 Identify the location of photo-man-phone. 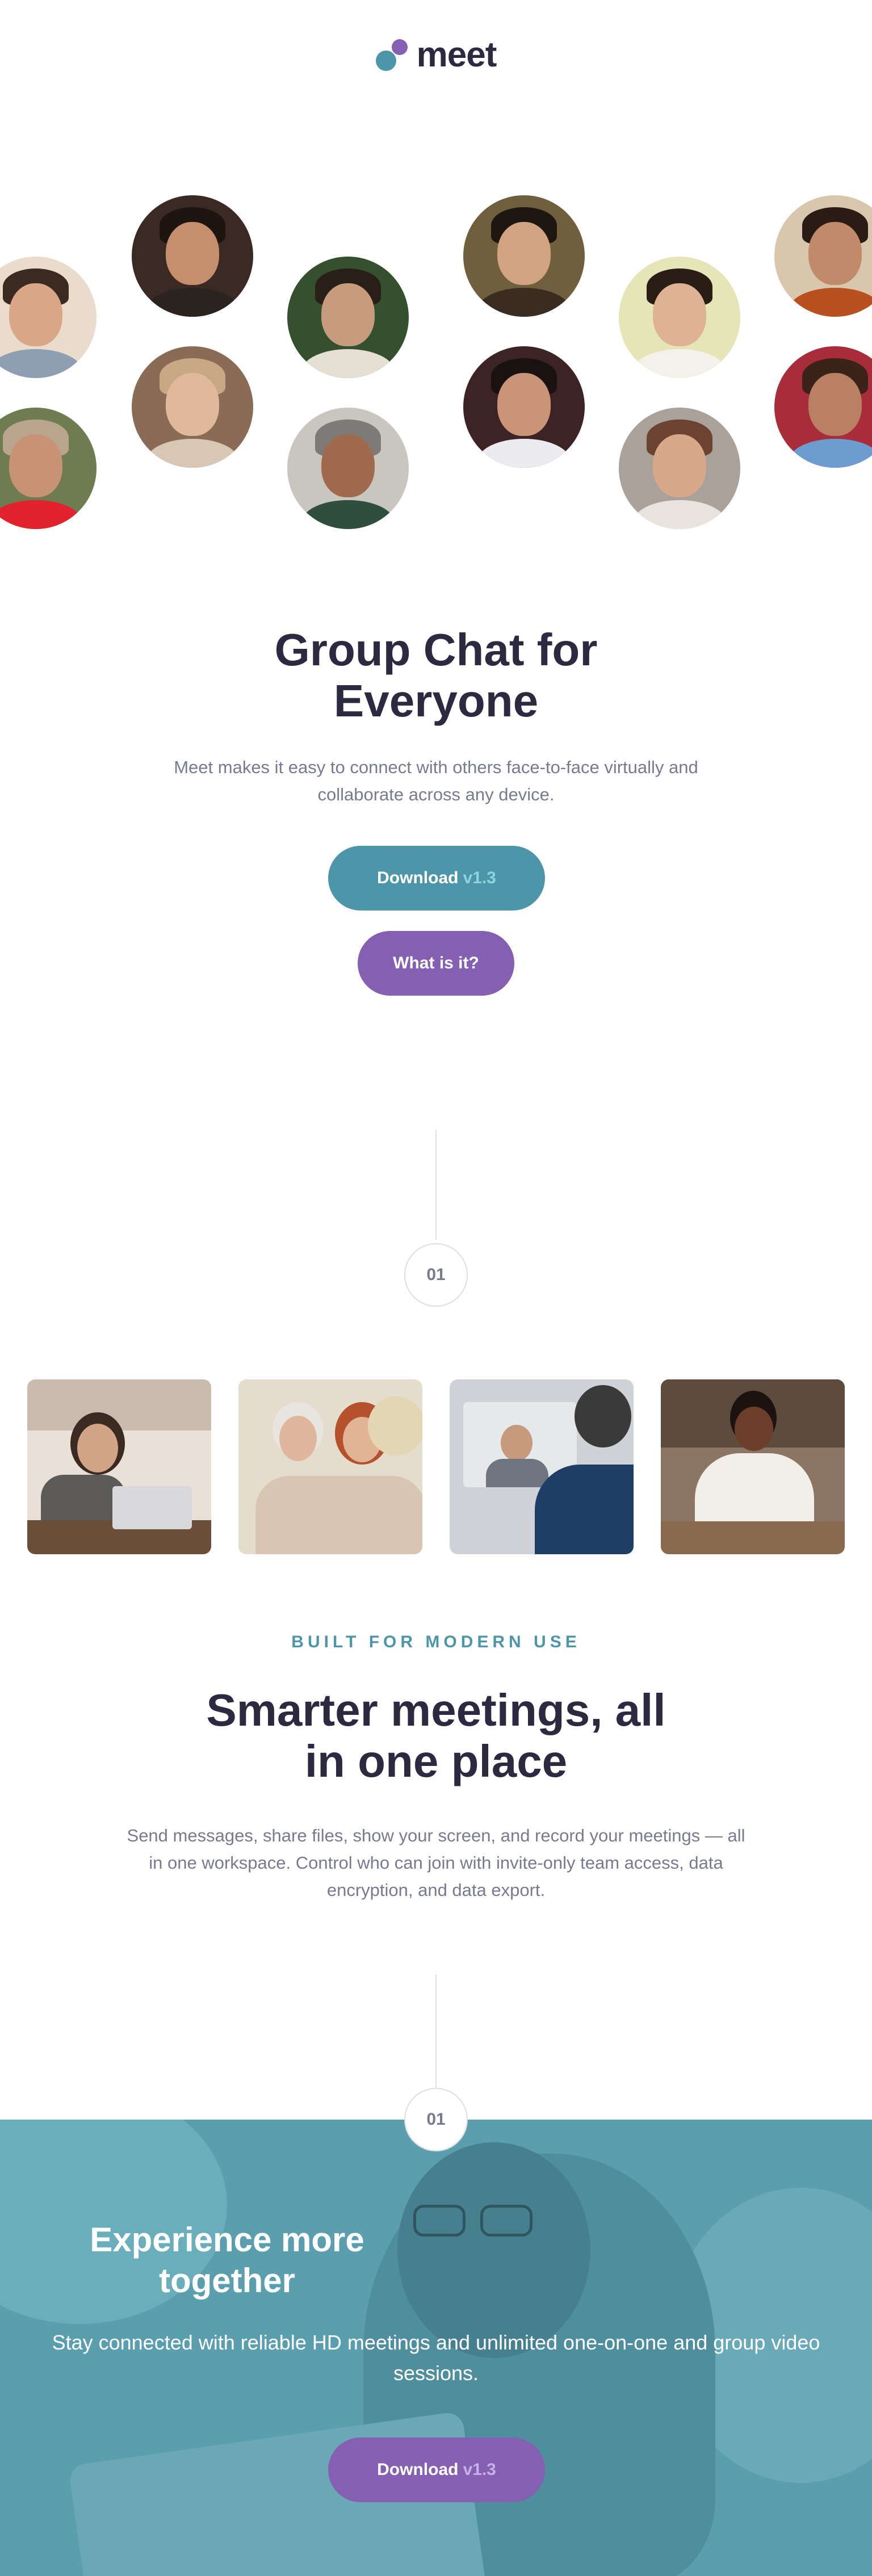
(753, 1466).